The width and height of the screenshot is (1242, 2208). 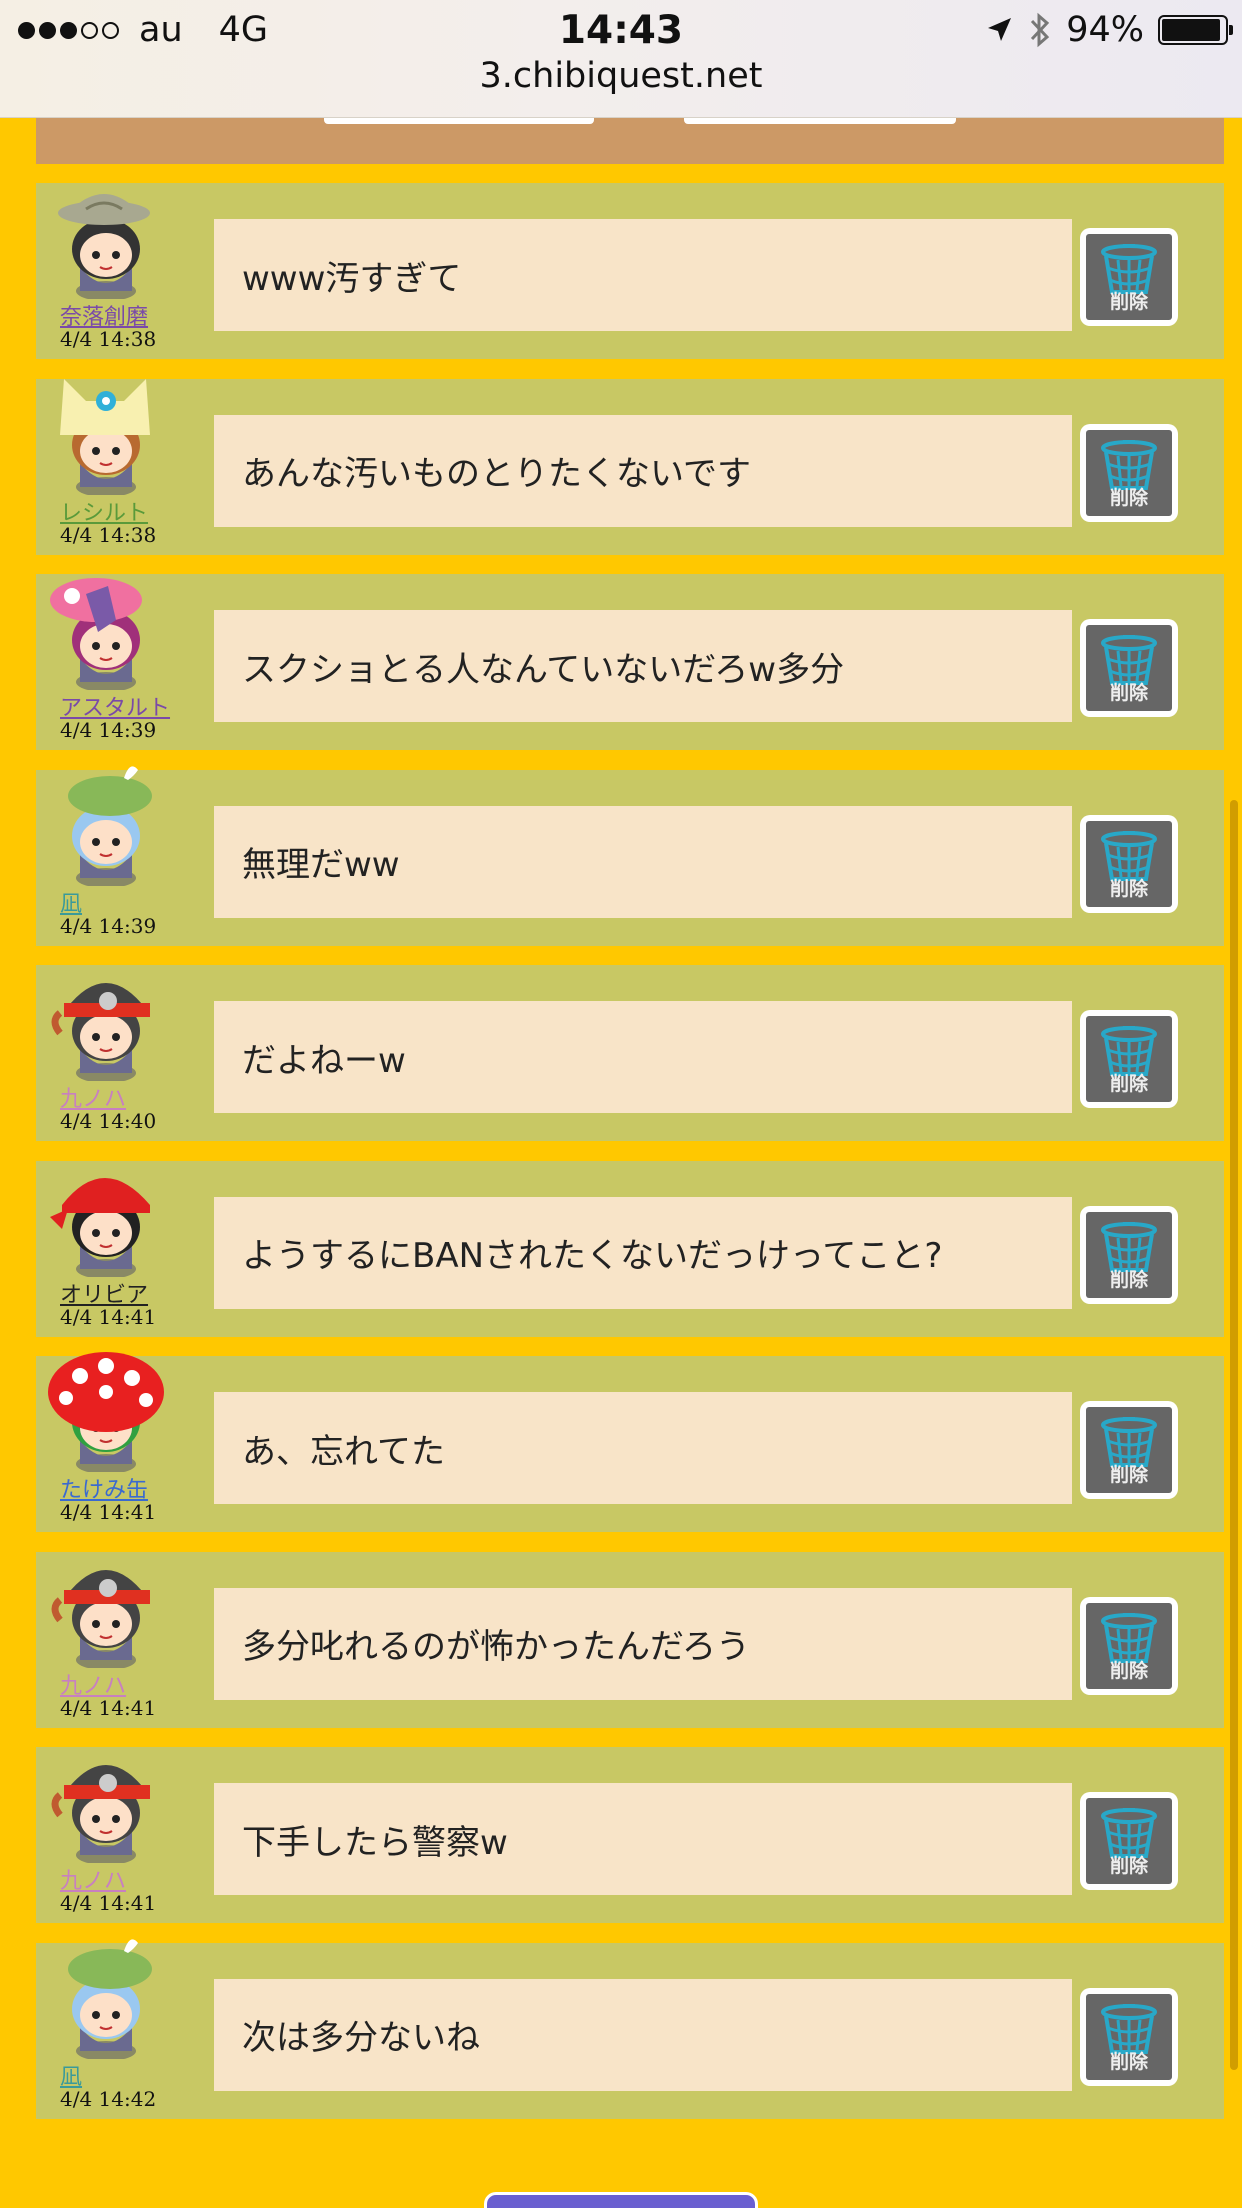 I want to click on address-bar-url: 3.chibiquest.net, so click(x=621, y=76).